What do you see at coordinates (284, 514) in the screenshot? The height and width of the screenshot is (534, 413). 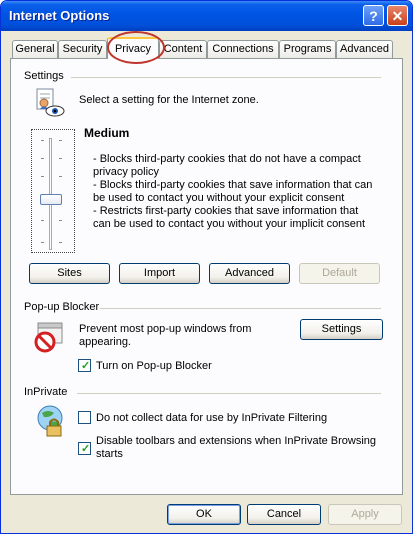 I see `cancel-button: Cancel` at bounding box center [284, 514].